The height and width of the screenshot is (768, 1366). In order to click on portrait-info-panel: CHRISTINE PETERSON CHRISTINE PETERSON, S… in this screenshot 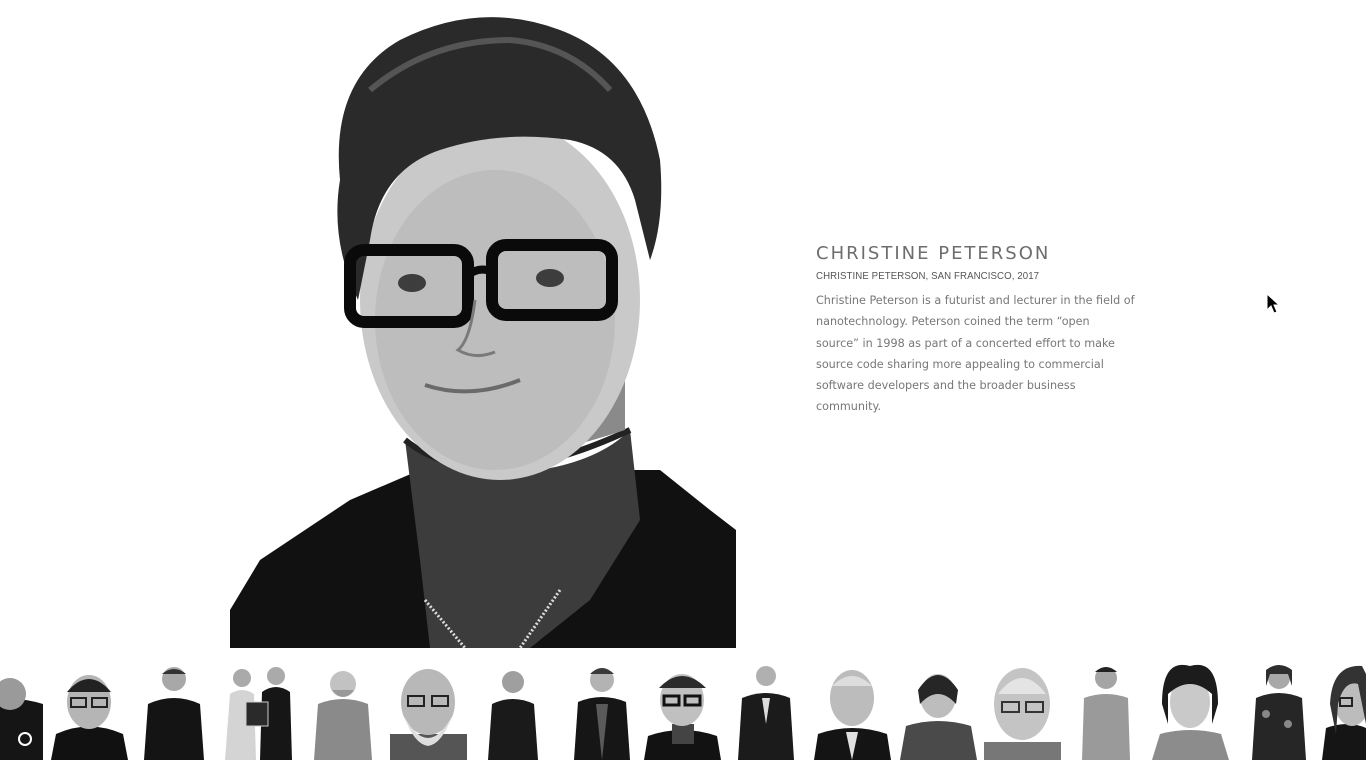, I will do `click(976, 330)`.